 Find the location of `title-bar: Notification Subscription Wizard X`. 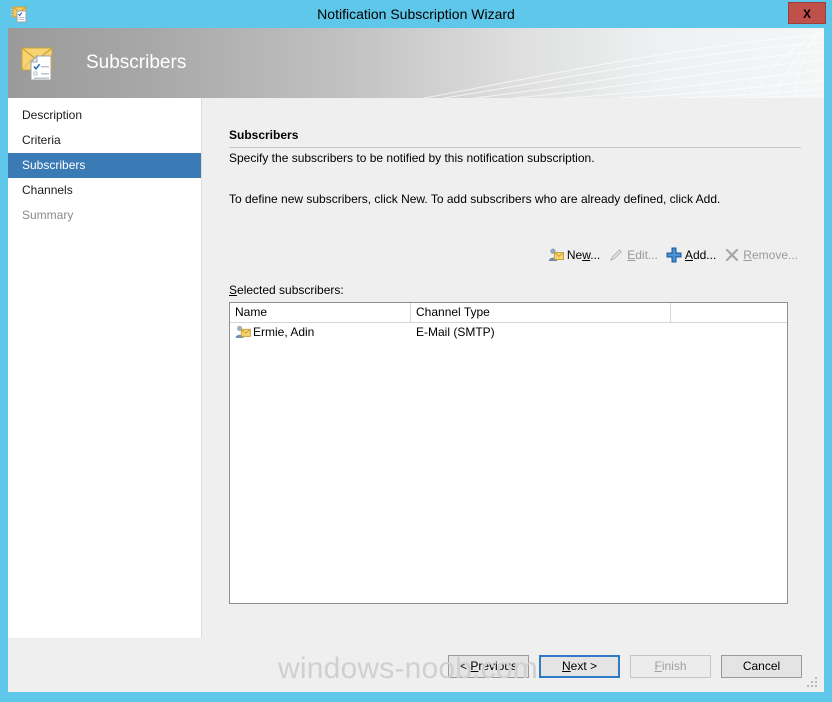

title-bar: Notification Subscription Wizard X is located at coordinates (416, 14).